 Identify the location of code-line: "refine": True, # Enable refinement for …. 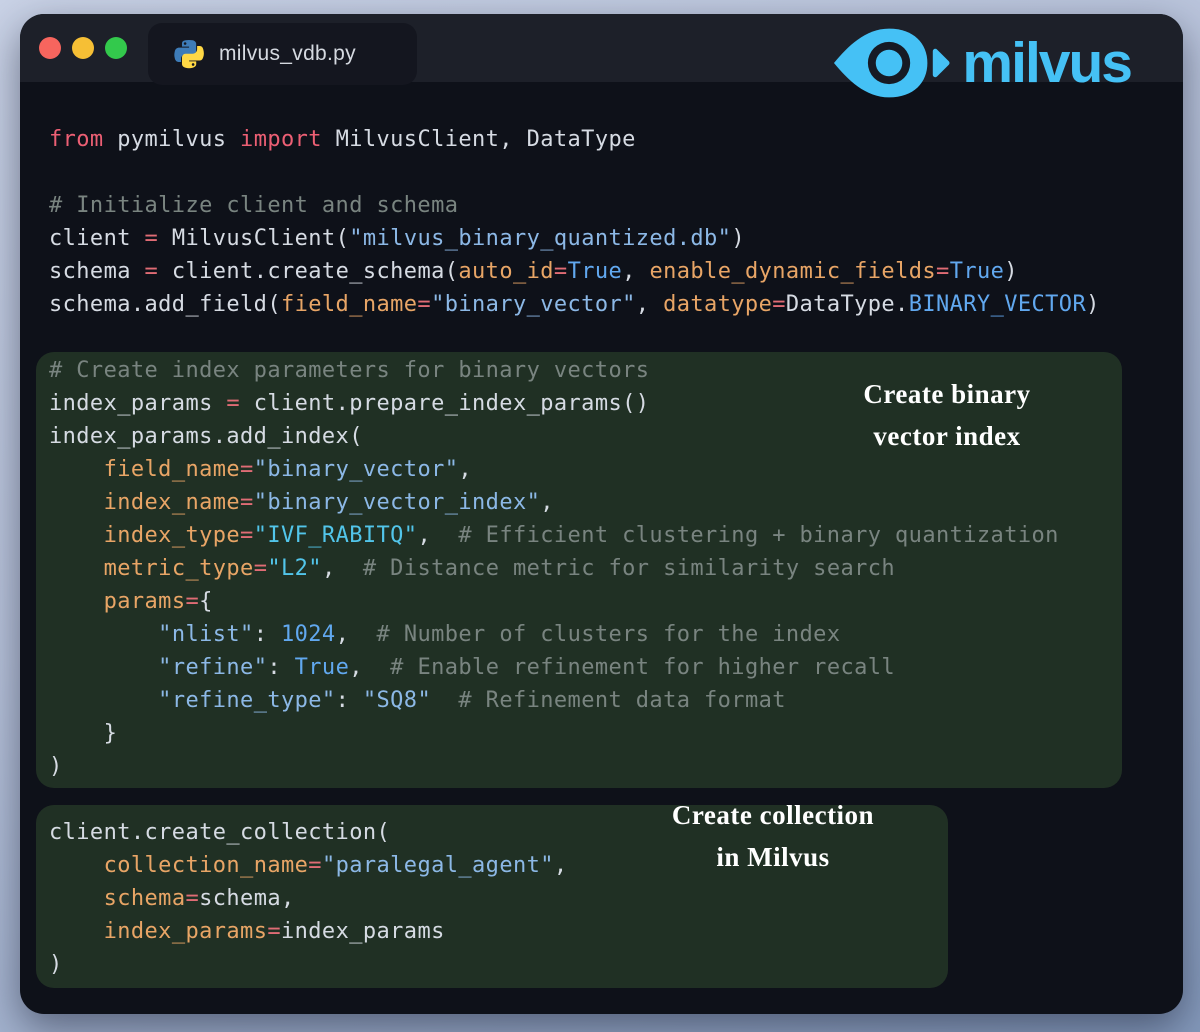
(527, 667).